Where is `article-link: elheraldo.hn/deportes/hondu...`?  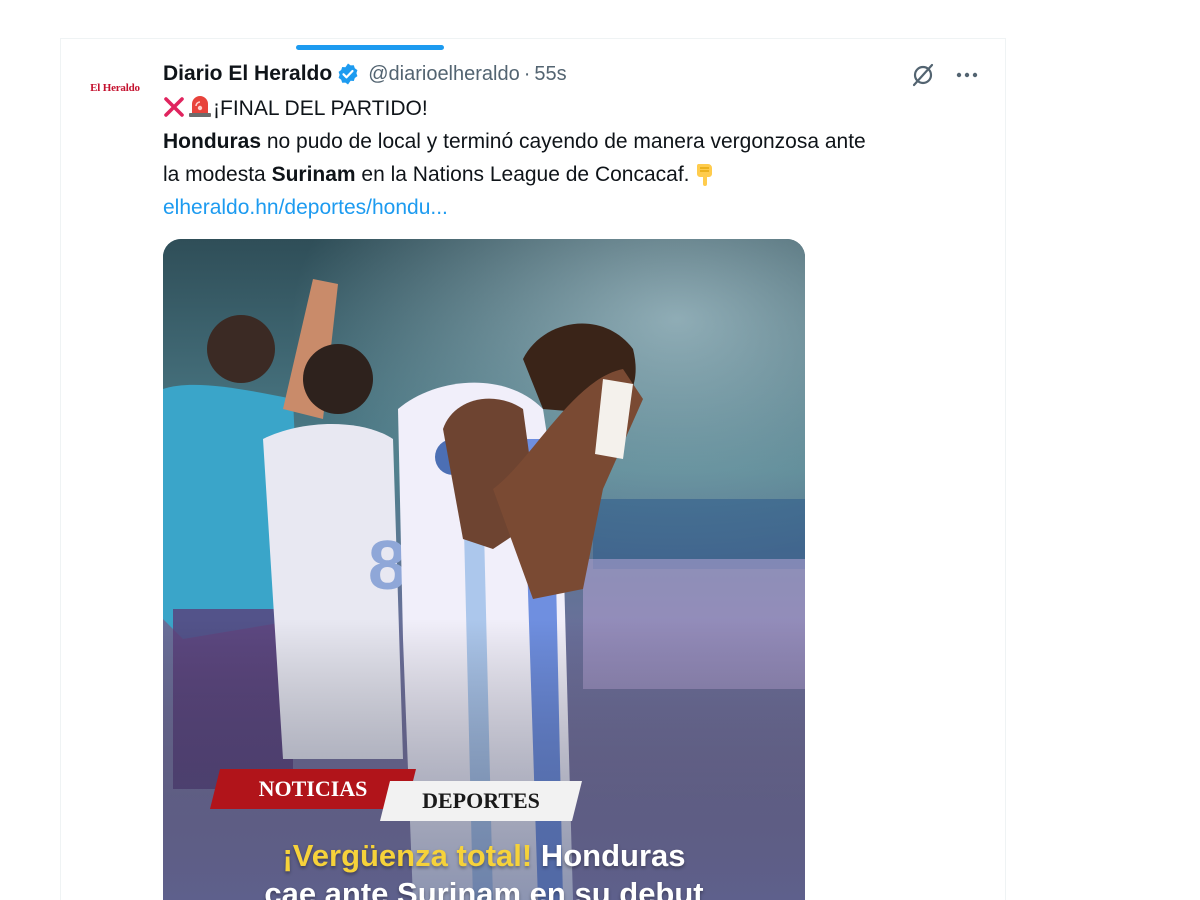 article-link: elheraldo.hn/deportes/hondu... is located at coordinates (578, 207).